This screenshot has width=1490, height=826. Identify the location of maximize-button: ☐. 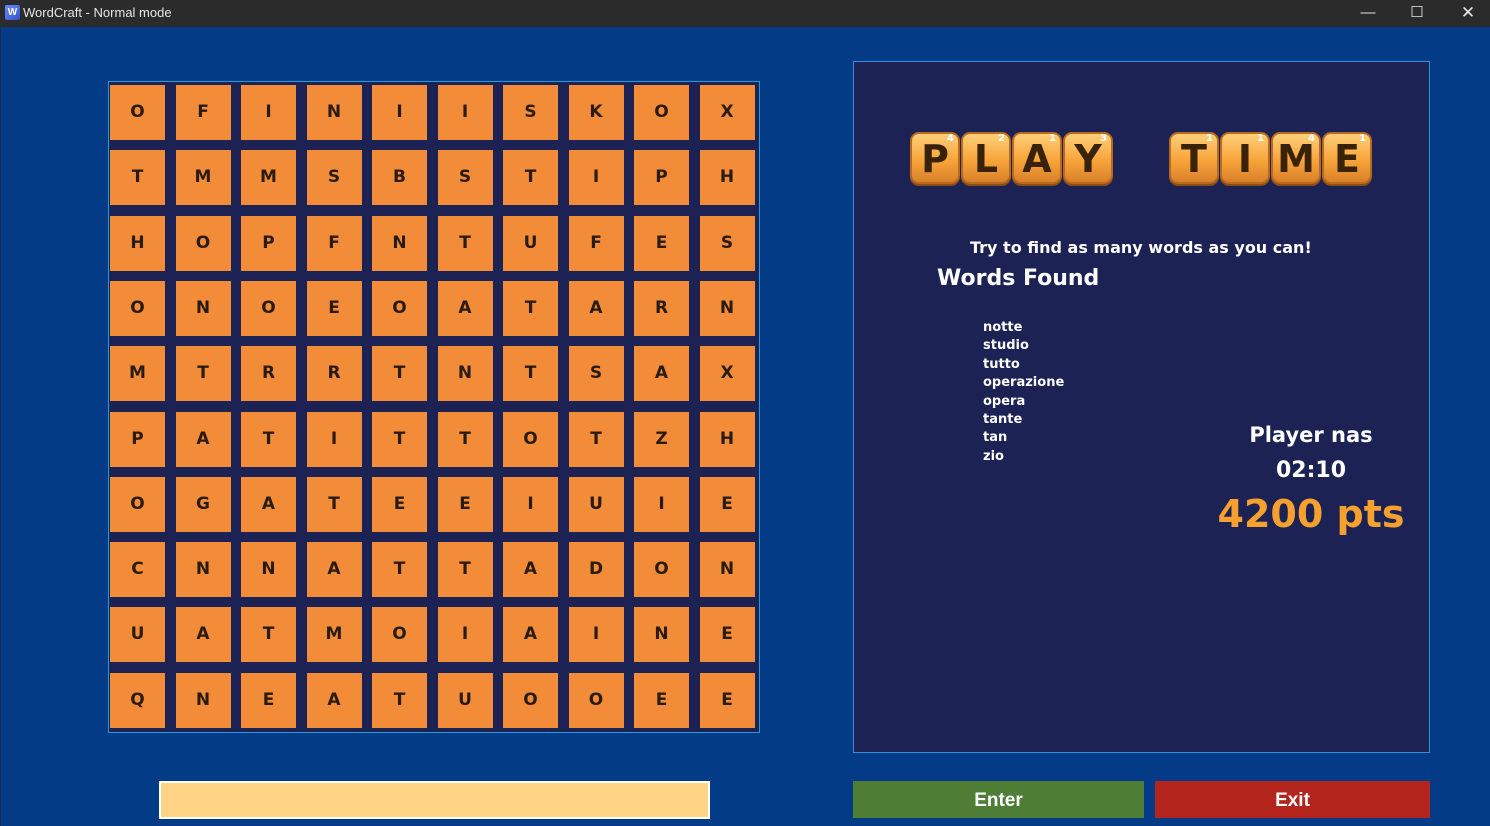
(1417, 13).